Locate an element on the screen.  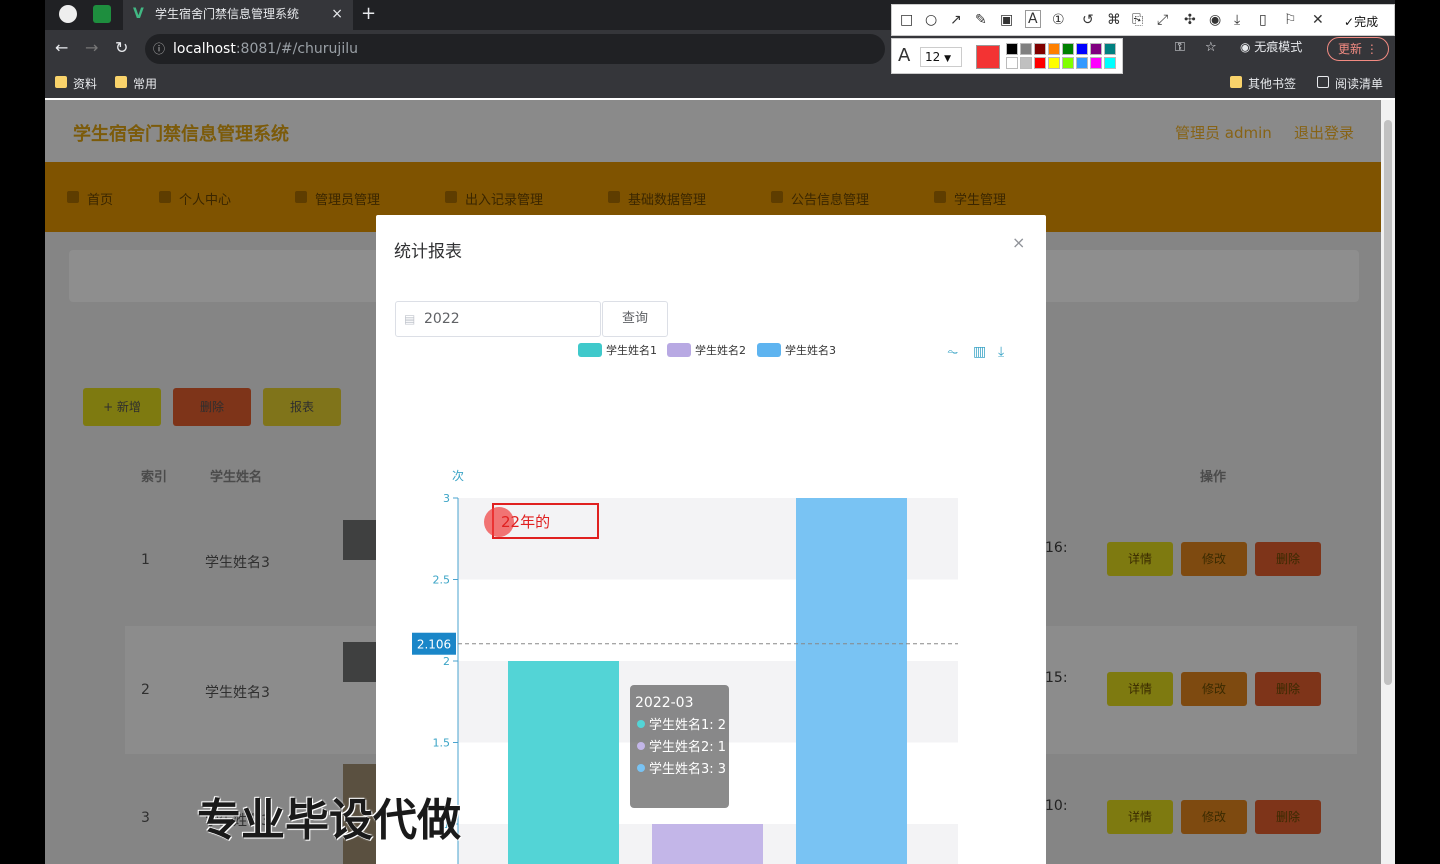
query-button: 查询 is located at coordinates (635, 319).